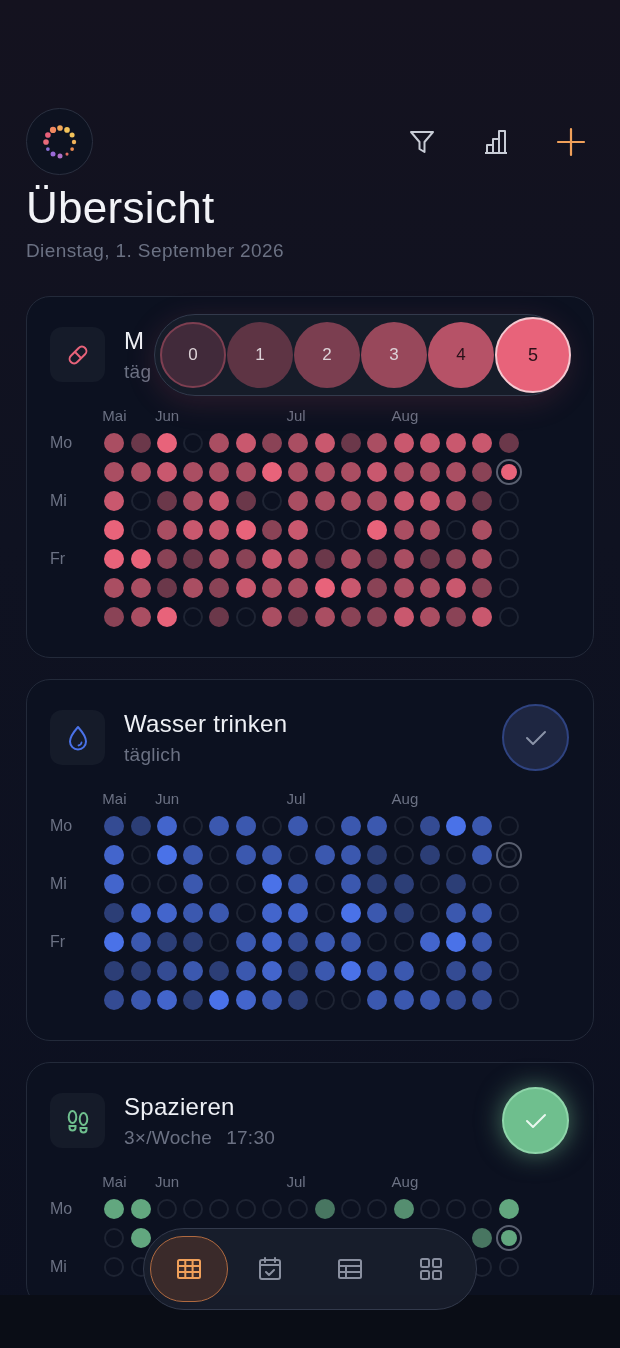 This screenshot has width=620, height=1348. What do you see at coordinates (533, 355) in the screenshot?
I see `level-option: 5` at bounding box center [533, 355].